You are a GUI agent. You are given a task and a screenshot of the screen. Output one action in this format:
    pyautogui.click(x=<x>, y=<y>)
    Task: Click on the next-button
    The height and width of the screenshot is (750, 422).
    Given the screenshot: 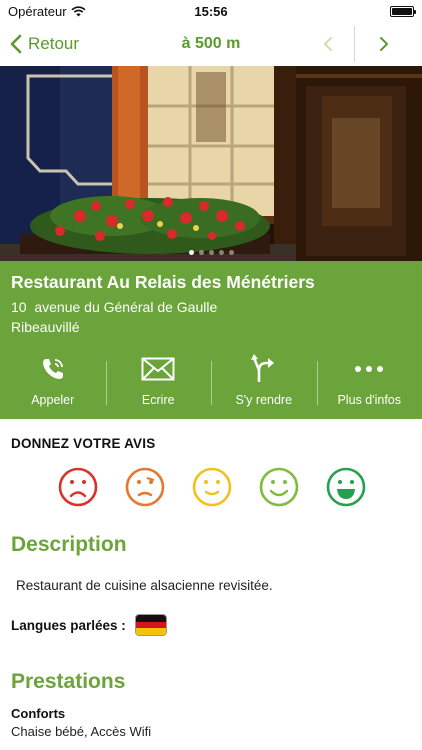 What is the action you would take?
    pyautogui.click(x=384, y=44)
    